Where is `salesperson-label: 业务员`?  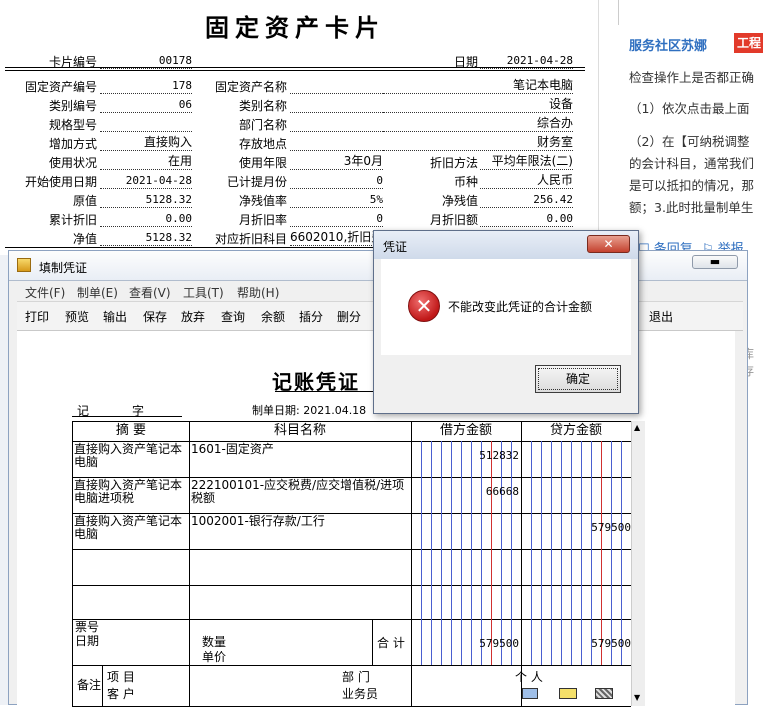 salesperson-label: 业务员 is located at coordinates (360, 694).